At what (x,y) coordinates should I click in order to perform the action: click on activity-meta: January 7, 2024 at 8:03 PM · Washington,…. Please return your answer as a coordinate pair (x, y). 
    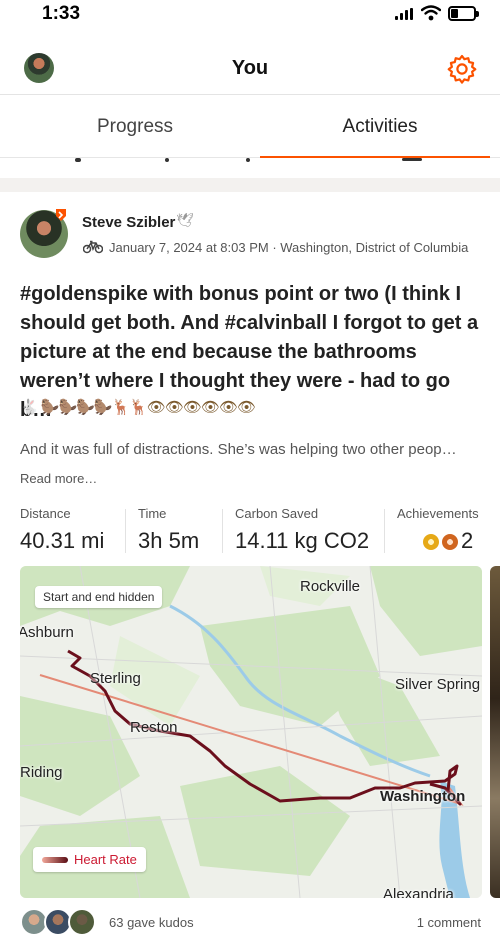
    Looking at the image, I should click on (289, 247).